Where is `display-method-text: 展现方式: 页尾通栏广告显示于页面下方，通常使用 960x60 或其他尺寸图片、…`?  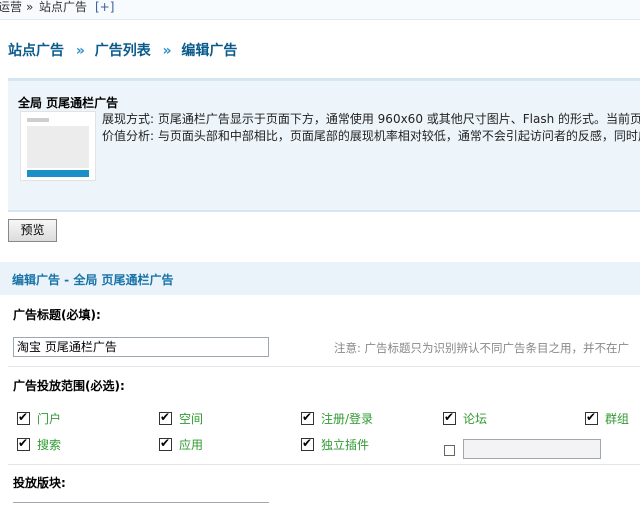 display-method-text: 展现方式: 页尾通栏广告显示于页面下方，通常使用 960x60 或其他尺寸图片、… is located at coordinates (371, 119).